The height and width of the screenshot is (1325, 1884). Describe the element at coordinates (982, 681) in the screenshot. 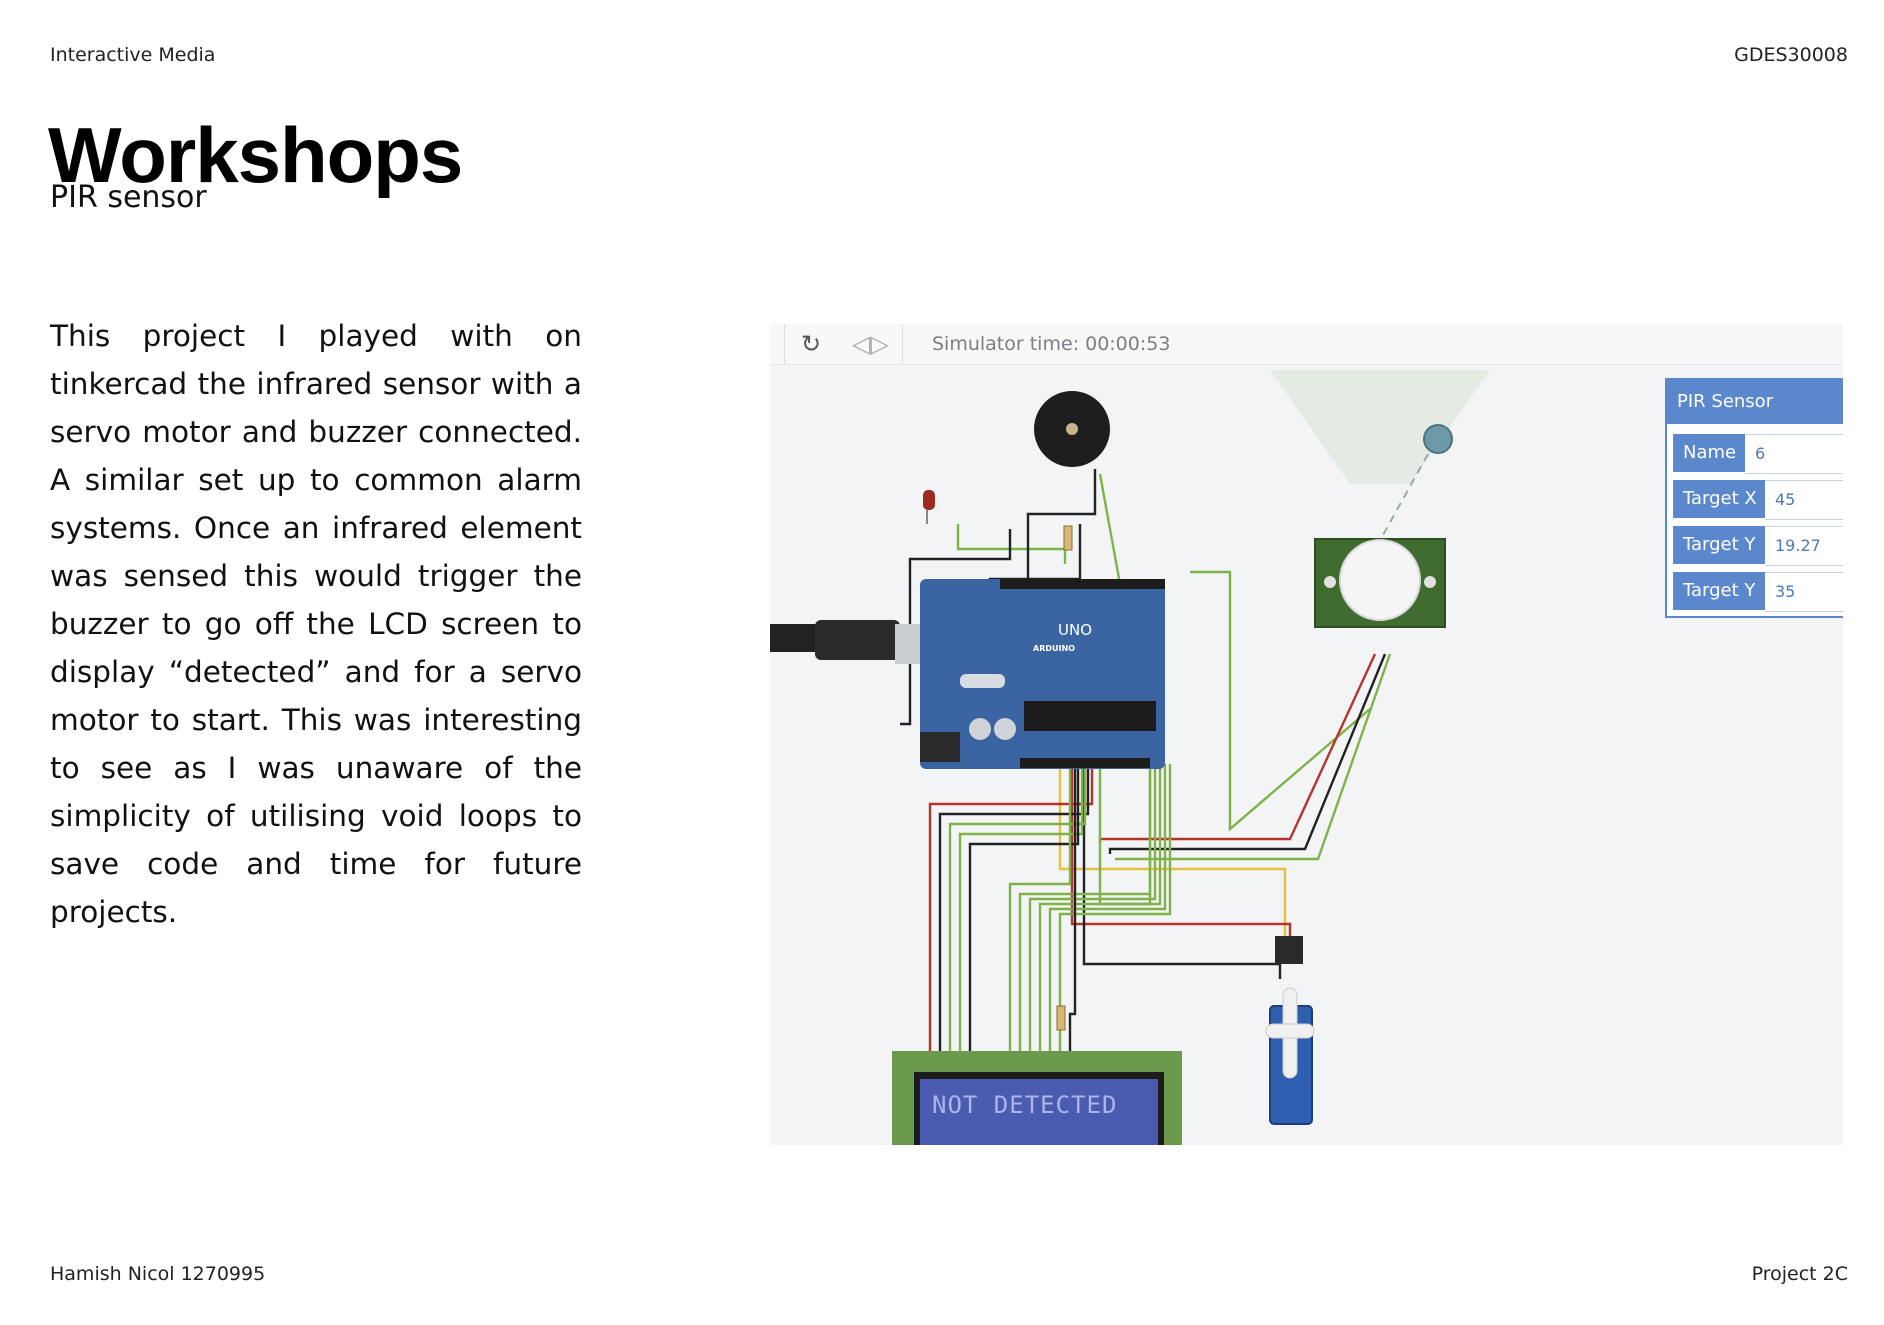

I see `crystal` at that location.